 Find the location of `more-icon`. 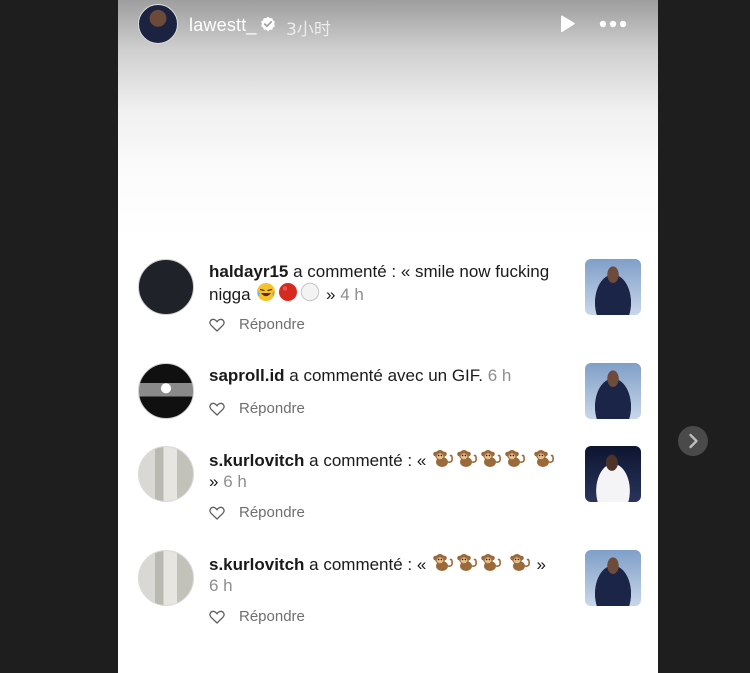

more-icon is located at coordinates (613, 24).